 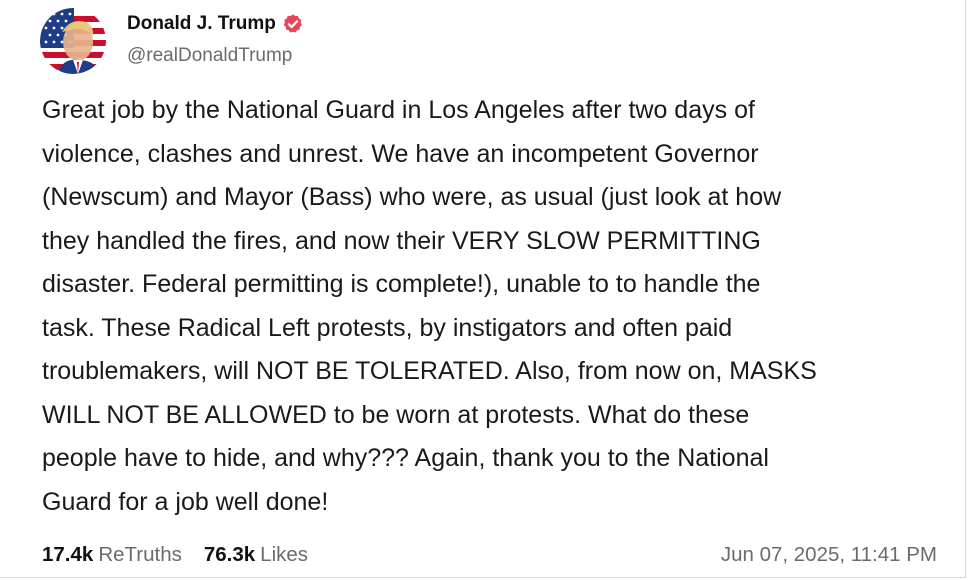 What do you see at coordinates (68, 554) in the screenshot?
I see `retruths-count: 17.4k` at bounding box center [68, 554].